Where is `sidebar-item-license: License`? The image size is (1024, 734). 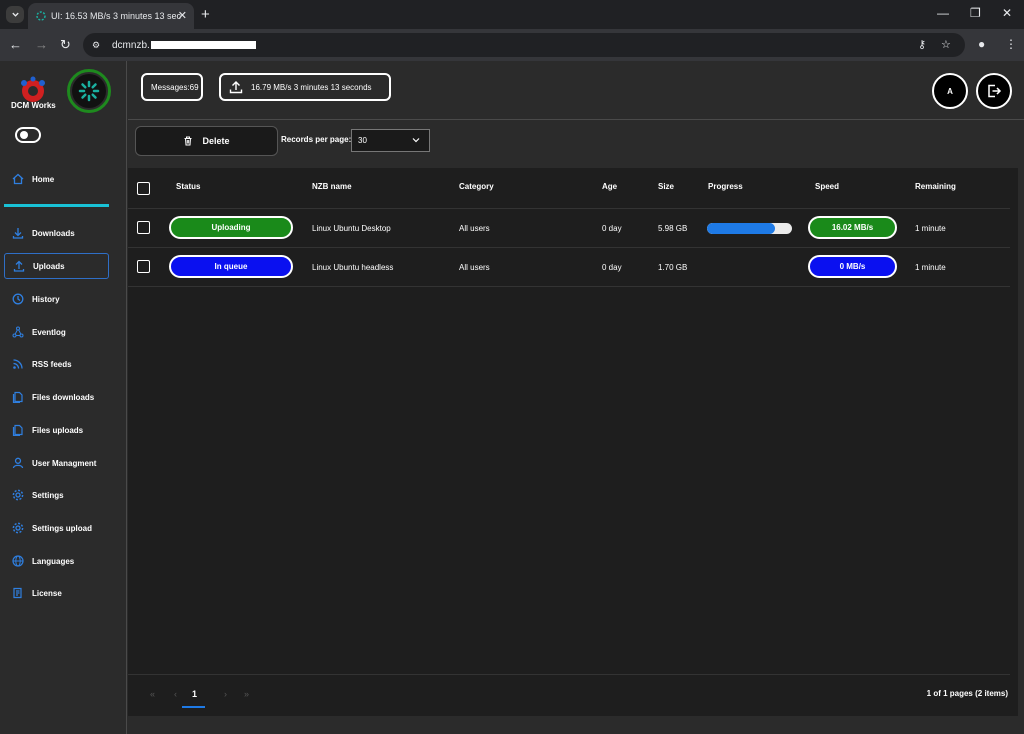 sidebar-item-license: License is located at coordinates (56, 593).